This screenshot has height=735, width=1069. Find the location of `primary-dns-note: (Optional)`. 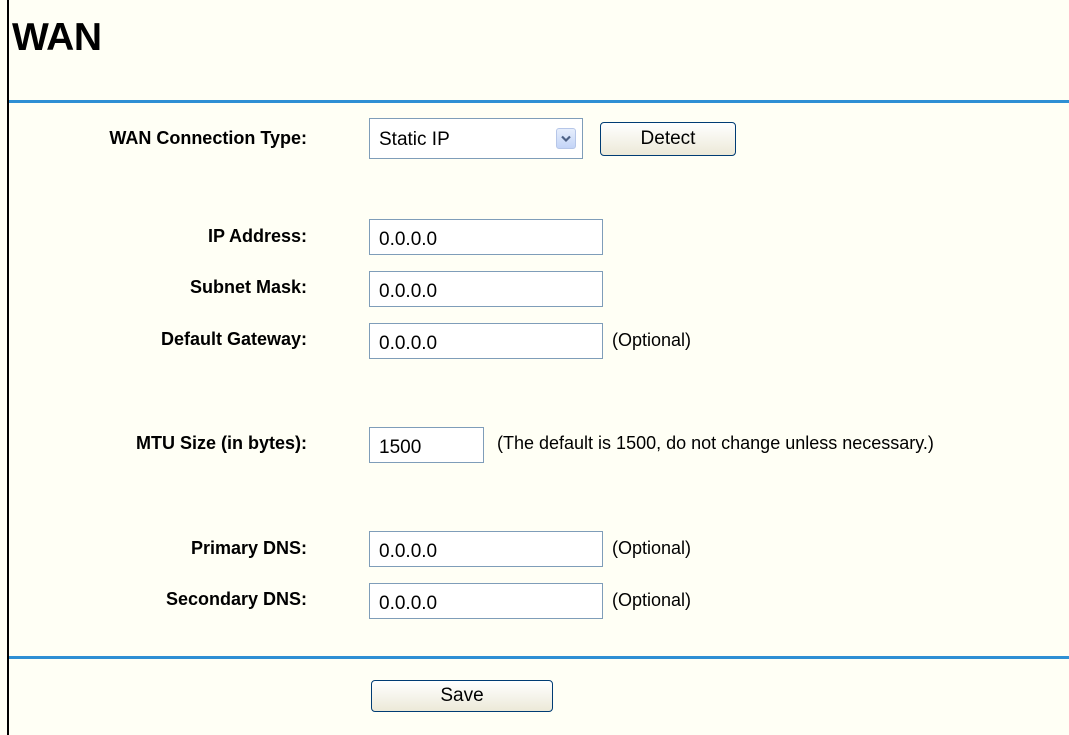

primary-dns-note: (Optional) is located at coordinates (652, 548).